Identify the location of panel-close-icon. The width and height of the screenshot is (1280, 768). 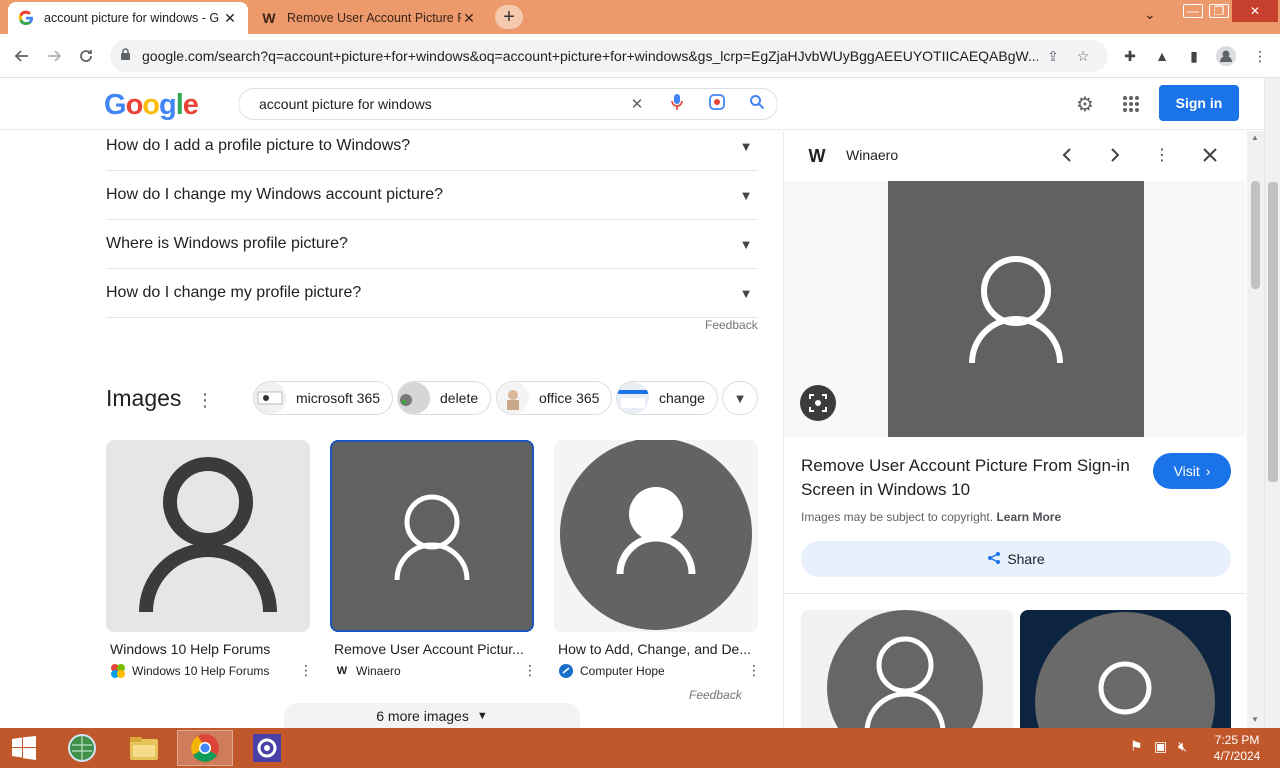
(1210, 155).